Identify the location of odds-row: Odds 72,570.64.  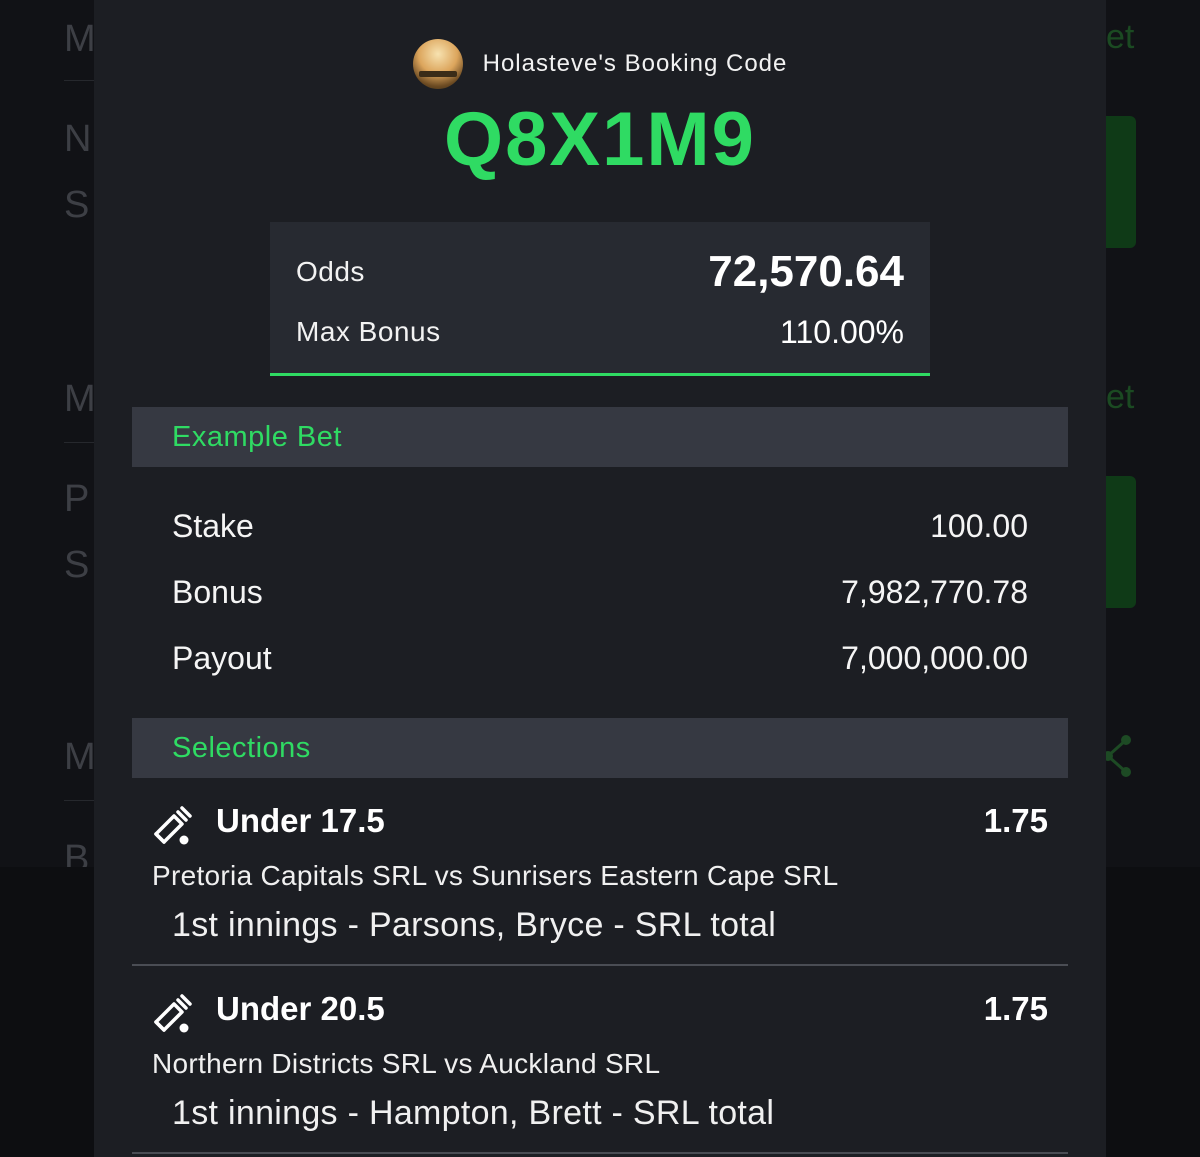
(600, 272).